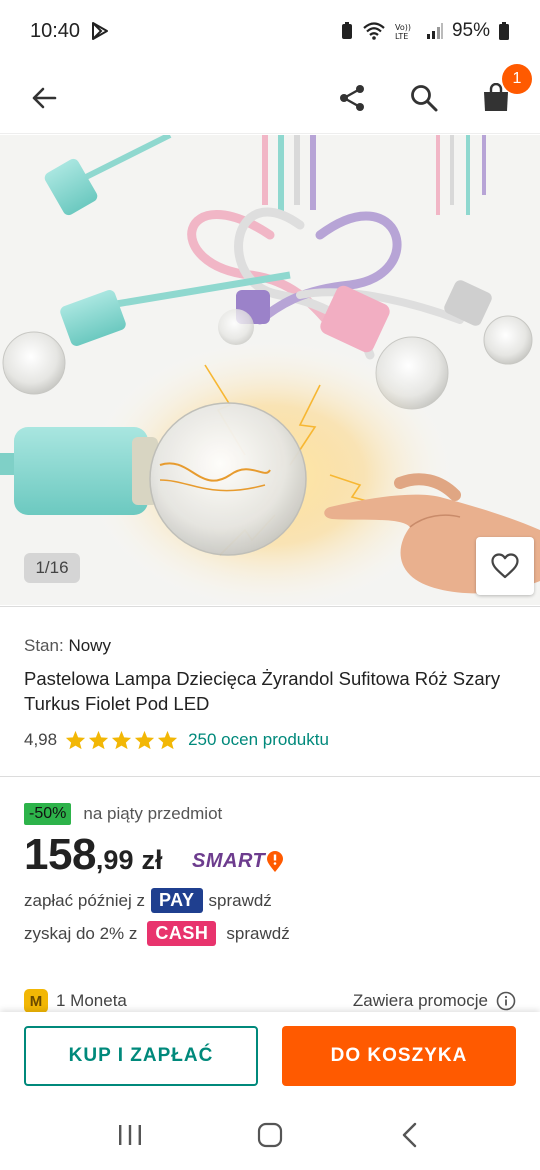 Image resolution: width=540 pixels, height=1170 pixels. I want to click on price: 158 ,99 zł, so click(93, 855).